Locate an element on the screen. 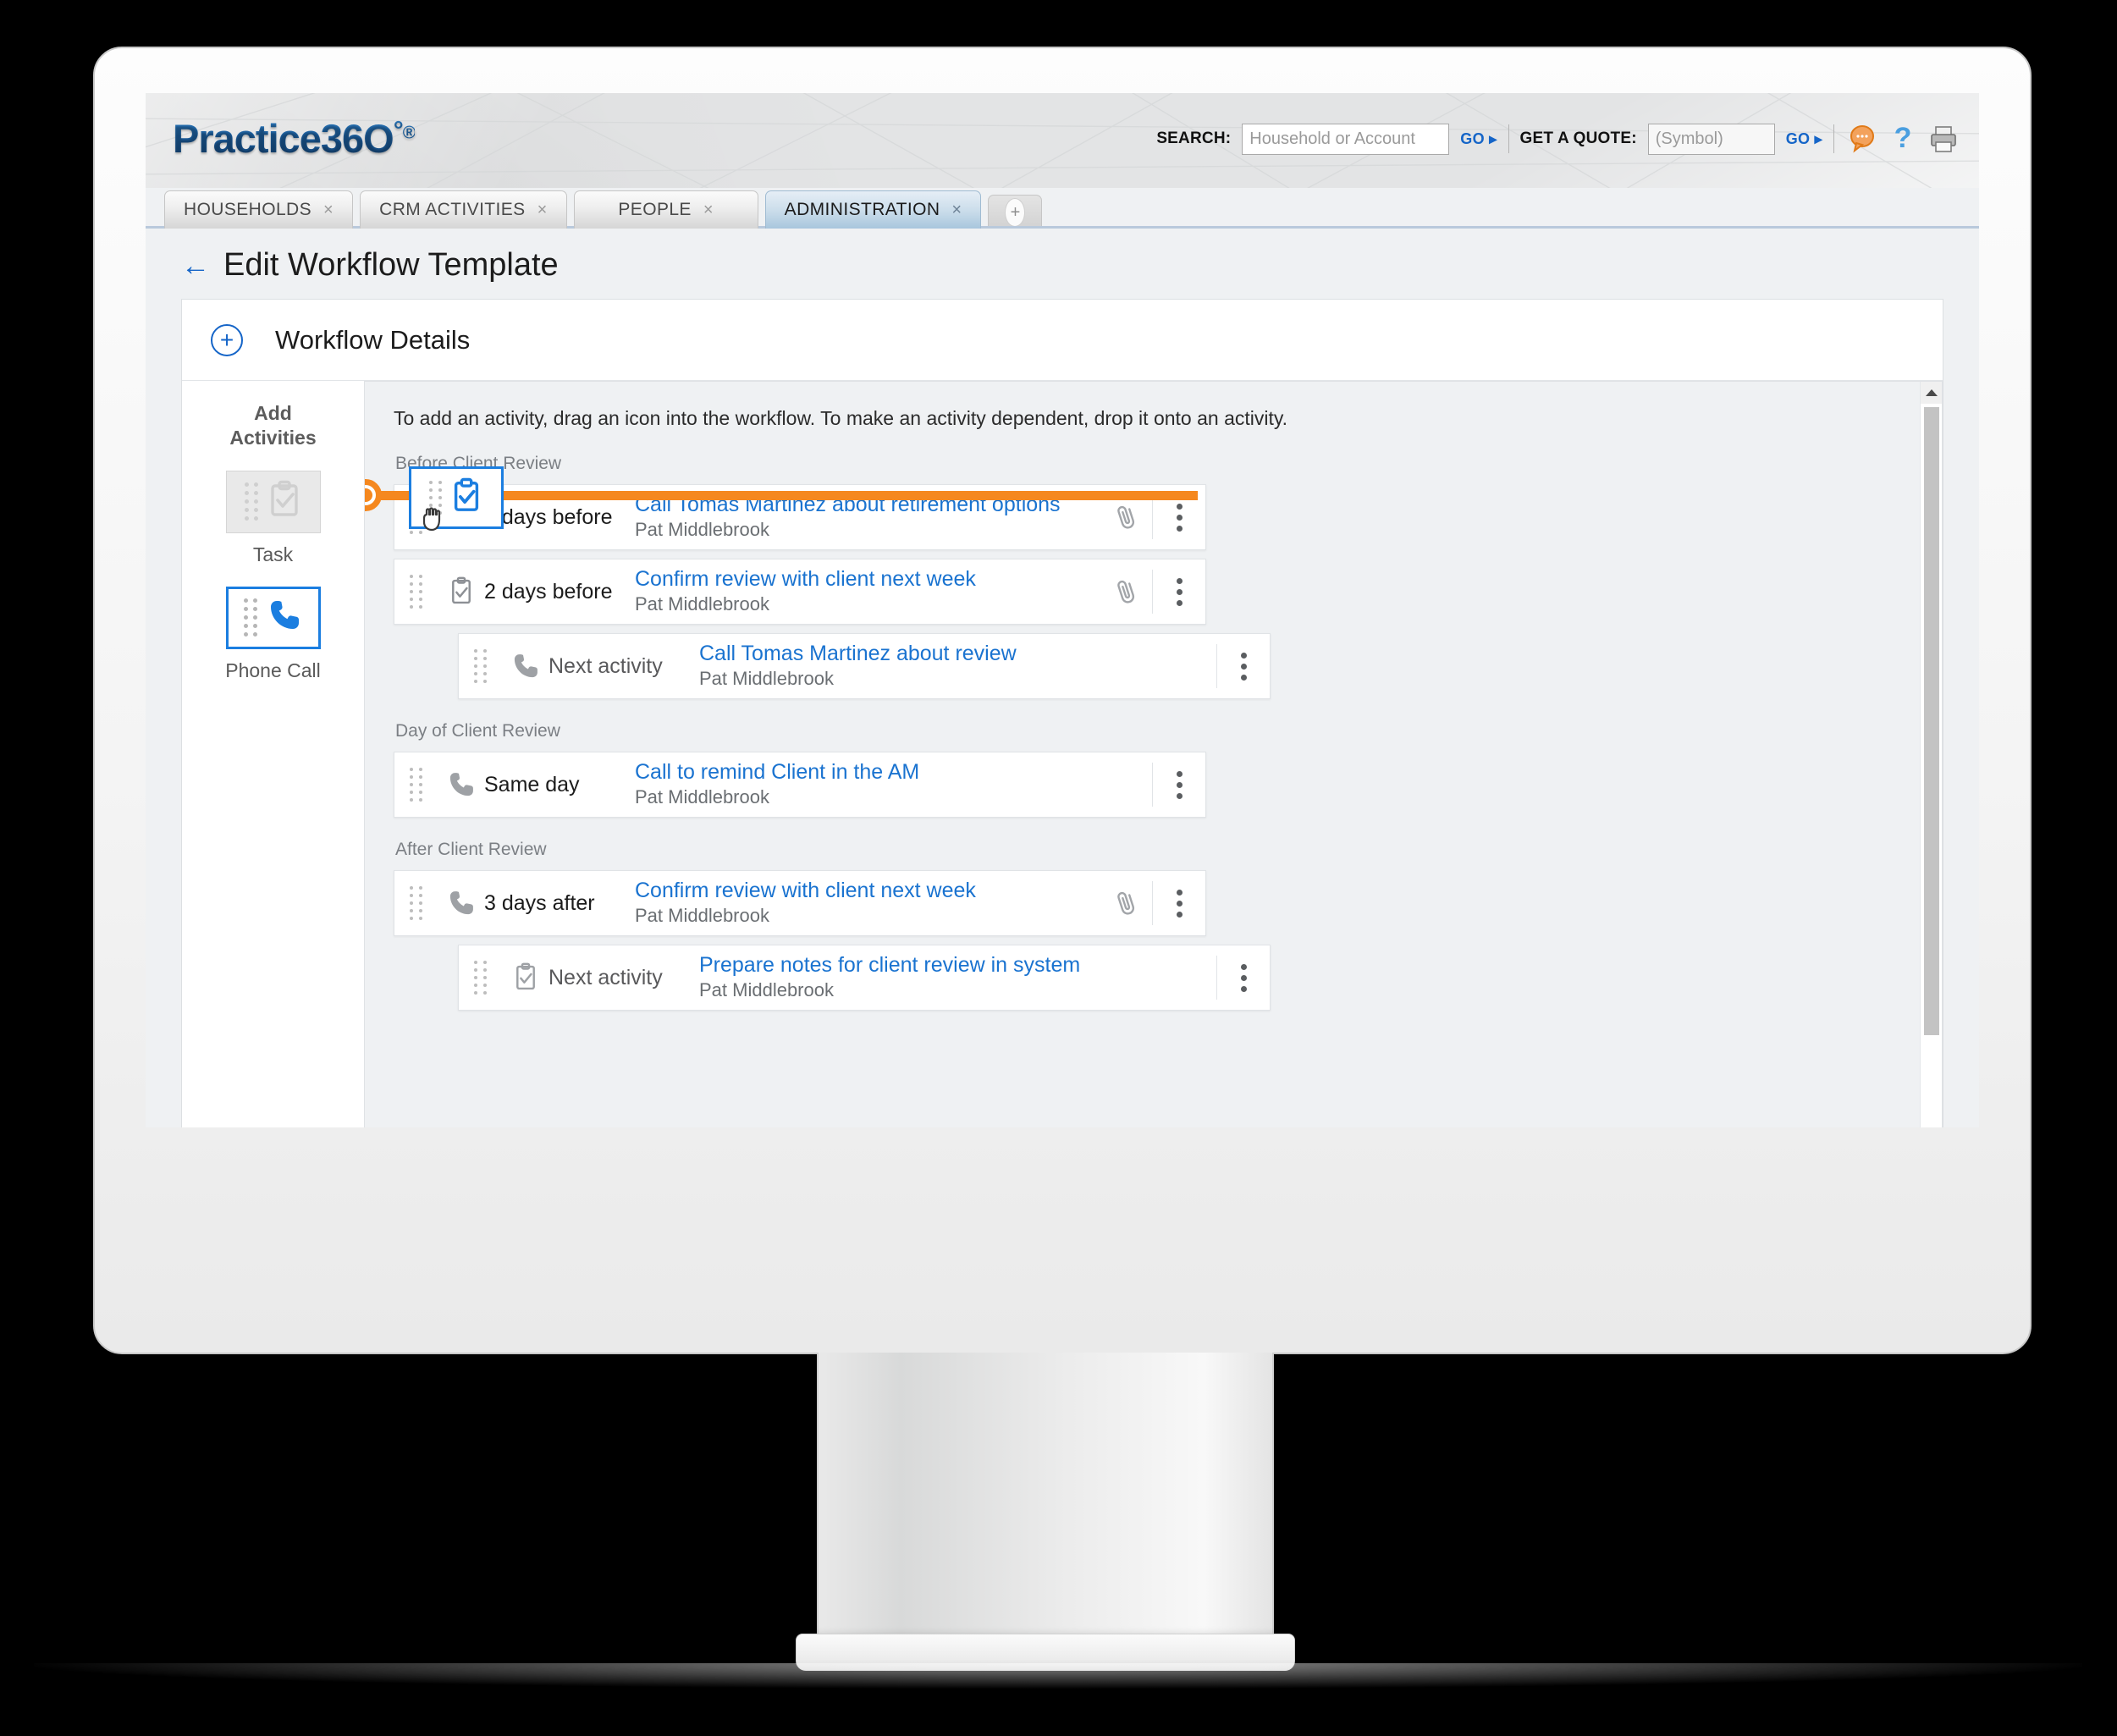  back-arrow-icon: ← is located at coordinates (195, 265).